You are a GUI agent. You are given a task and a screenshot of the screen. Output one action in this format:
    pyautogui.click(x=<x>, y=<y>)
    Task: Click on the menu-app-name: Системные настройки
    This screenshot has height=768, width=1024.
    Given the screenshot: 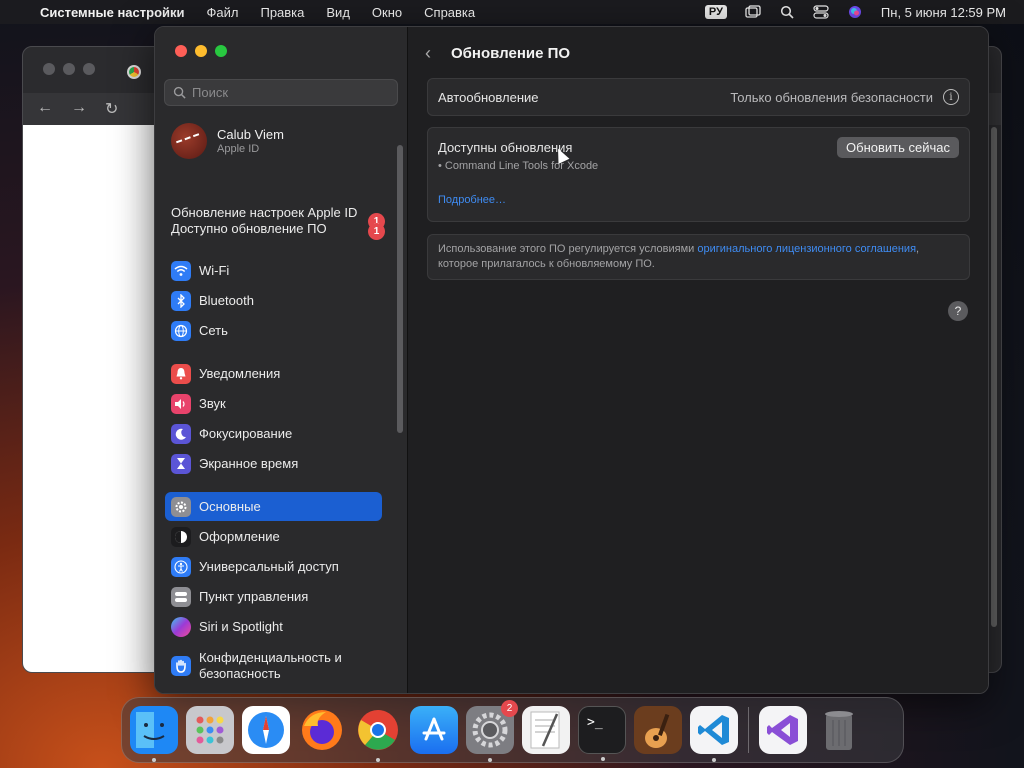 What is the action you would take?
    pyautogui.click(x=112, y=12)
    